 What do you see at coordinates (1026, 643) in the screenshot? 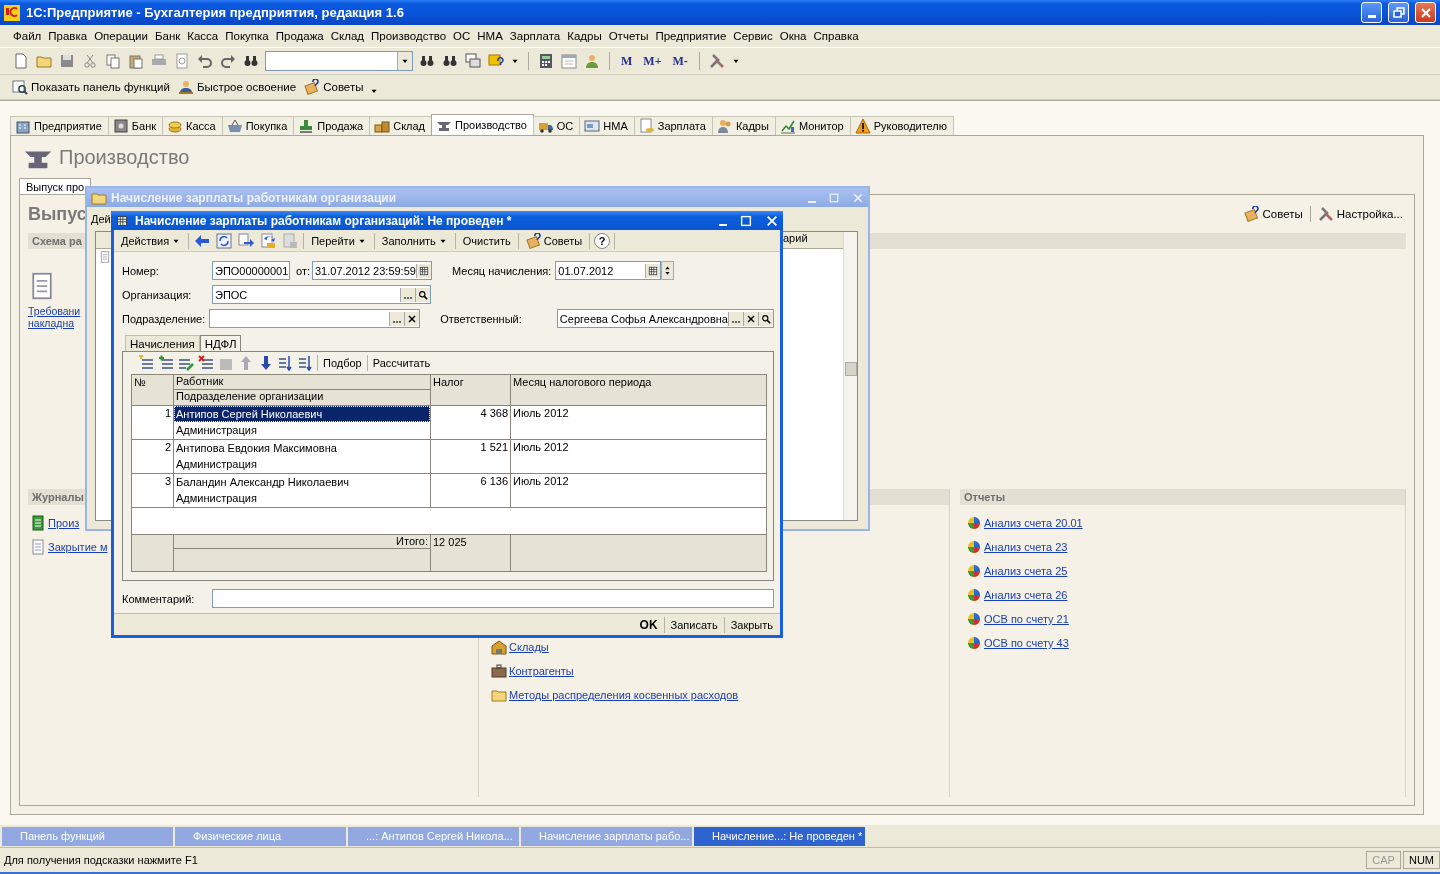
I see `report-link: ОСВ по счету 43` at bounding box center [1026, 643].